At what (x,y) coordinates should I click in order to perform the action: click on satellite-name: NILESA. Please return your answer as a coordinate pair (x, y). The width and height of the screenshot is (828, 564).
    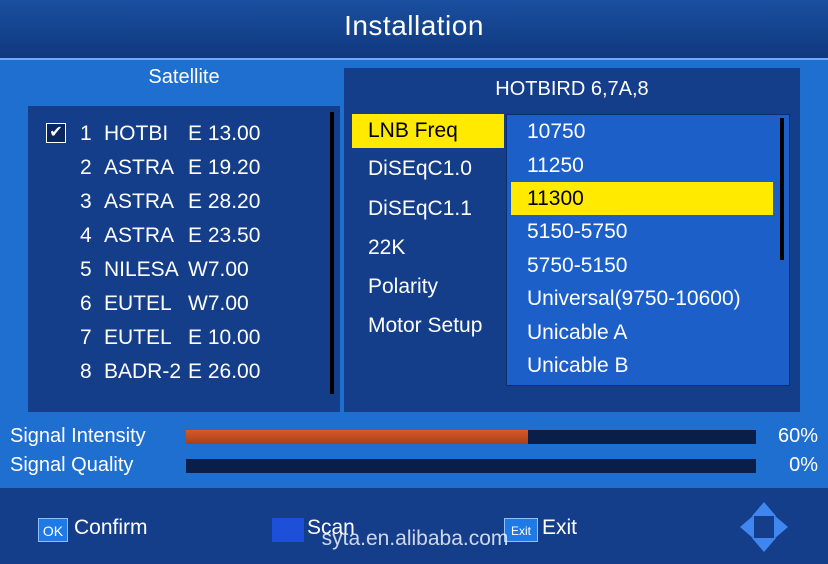
    Looking at the image, I should click on (141, 269).